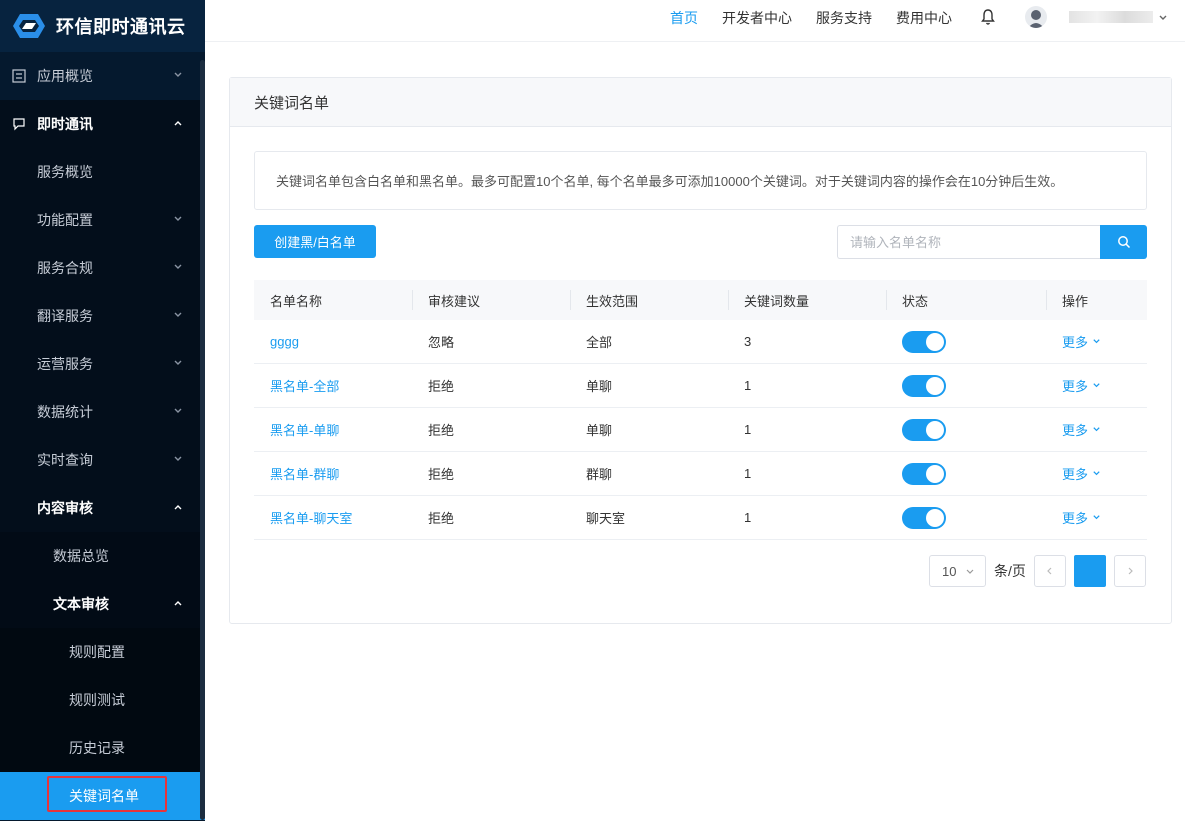 The height and width of the screenshot is (821, 1185). What do you see at coordinates (284, 341) in the screenshot?
I see `list-name-link: gggg` at bounding box center [284, 341].